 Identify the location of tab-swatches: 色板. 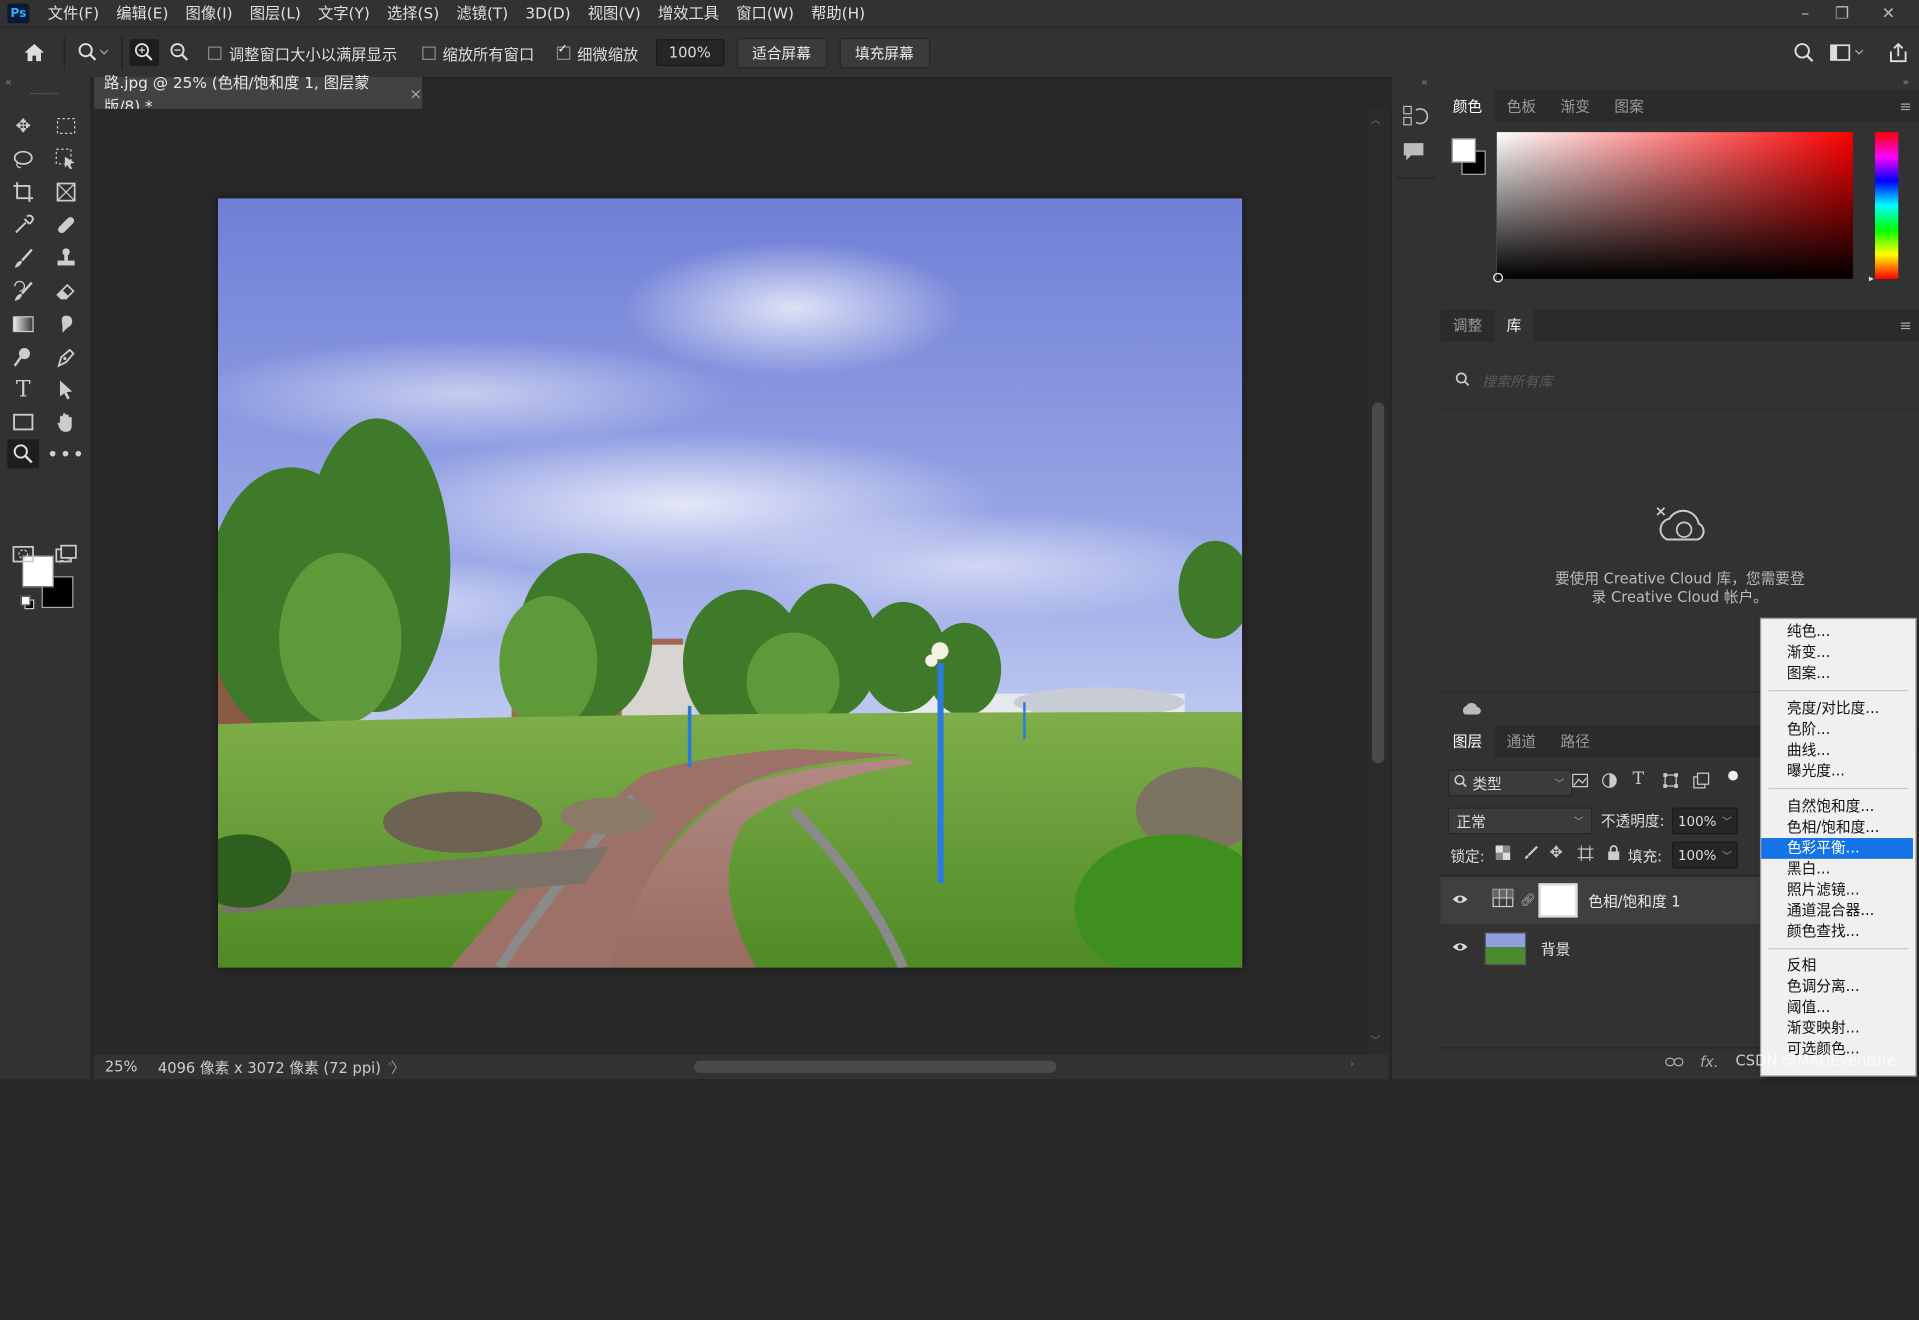
(1521, 107).